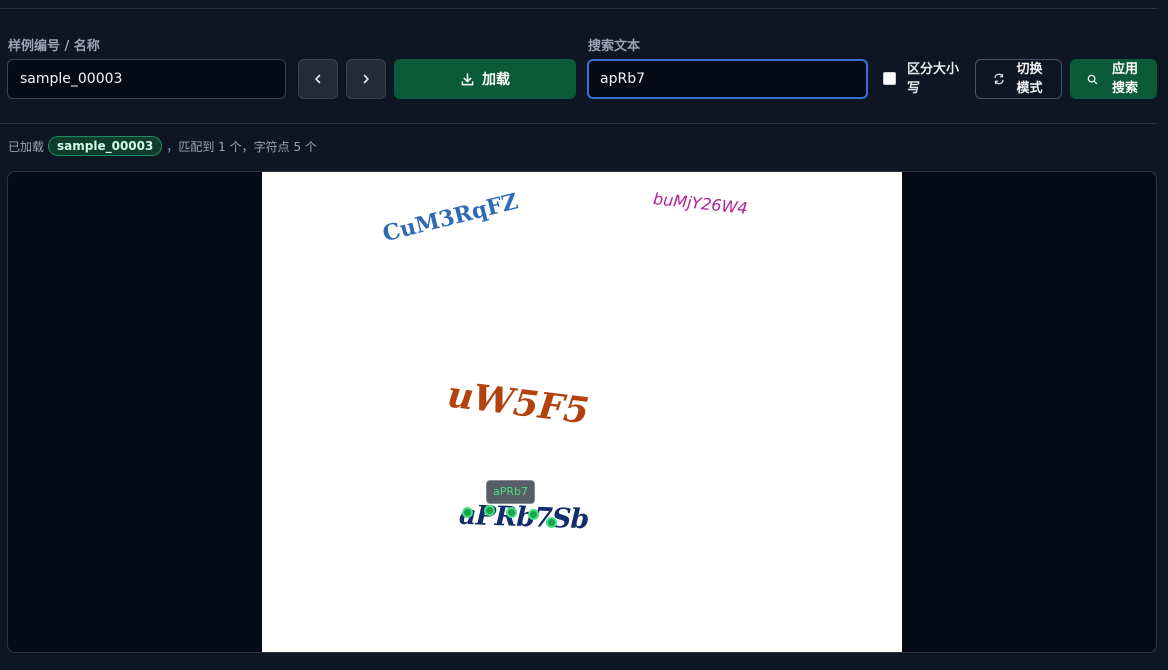  I want to click on toggle-mode-label: 切换模式, so click(1029, 79).